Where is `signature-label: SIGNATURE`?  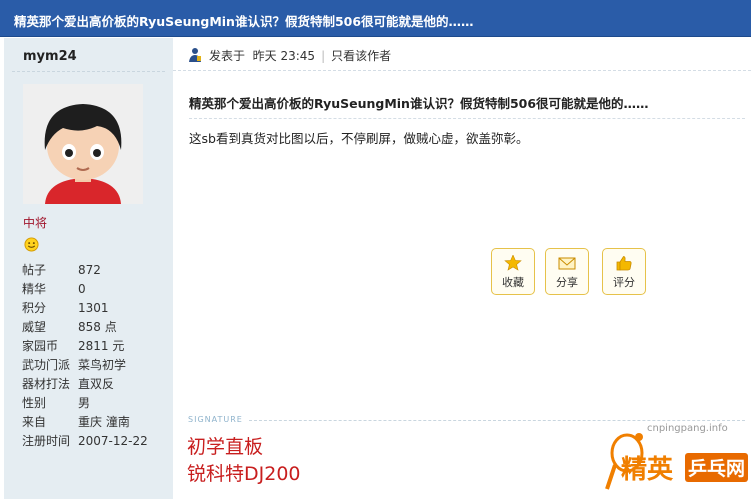 signature-label: SIGNATURE is located at coordinates (215, 419).